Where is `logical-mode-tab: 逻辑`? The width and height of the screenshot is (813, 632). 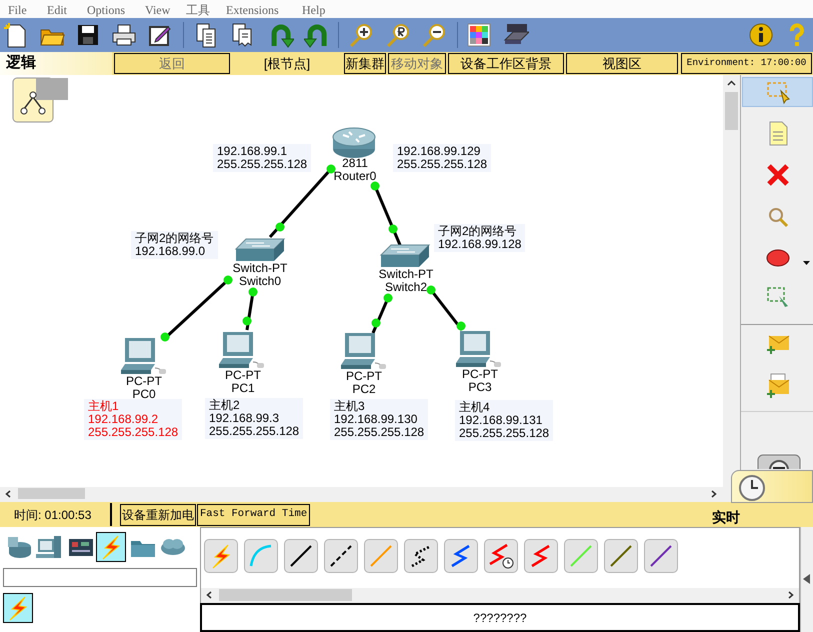 logical-mode-tab: 逻辑 is located at coordinates (56, 63).